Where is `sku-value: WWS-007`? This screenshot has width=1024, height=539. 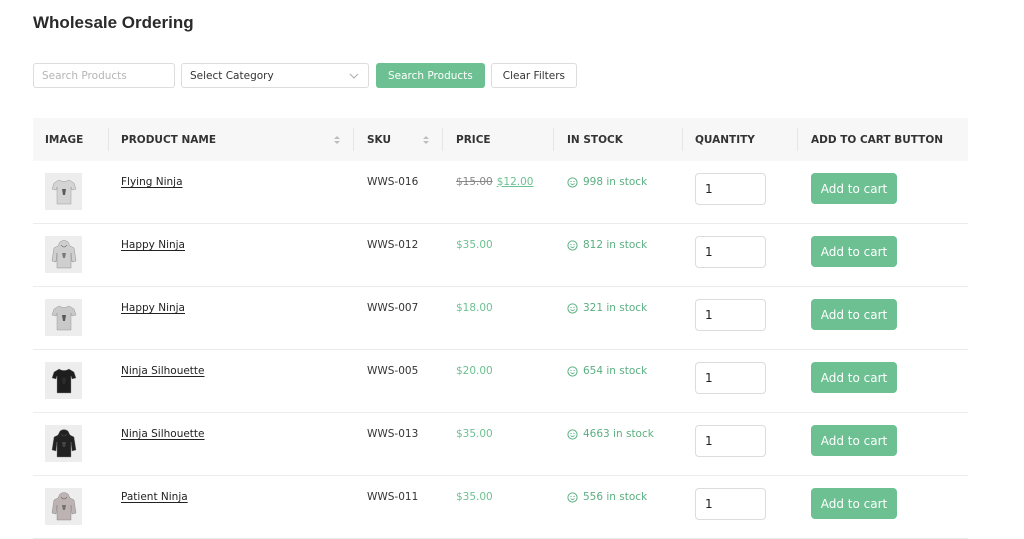 sku-value: WWS-007 is located at coordinates (393, 308).